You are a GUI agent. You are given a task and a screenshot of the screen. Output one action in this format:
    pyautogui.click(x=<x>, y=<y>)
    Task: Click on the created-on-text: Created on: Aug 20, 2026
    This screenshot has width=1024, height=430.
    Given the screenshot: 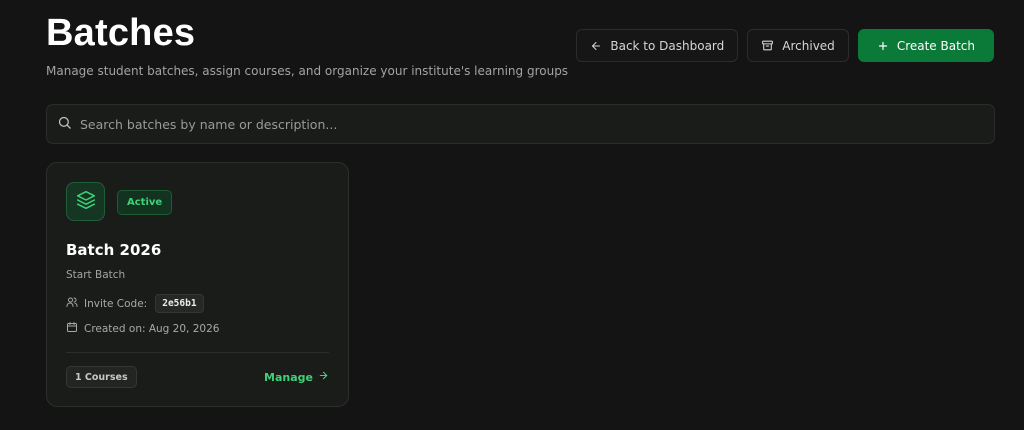 What is the action you would take?
    pyautogui.click(x=152, y=328)
    